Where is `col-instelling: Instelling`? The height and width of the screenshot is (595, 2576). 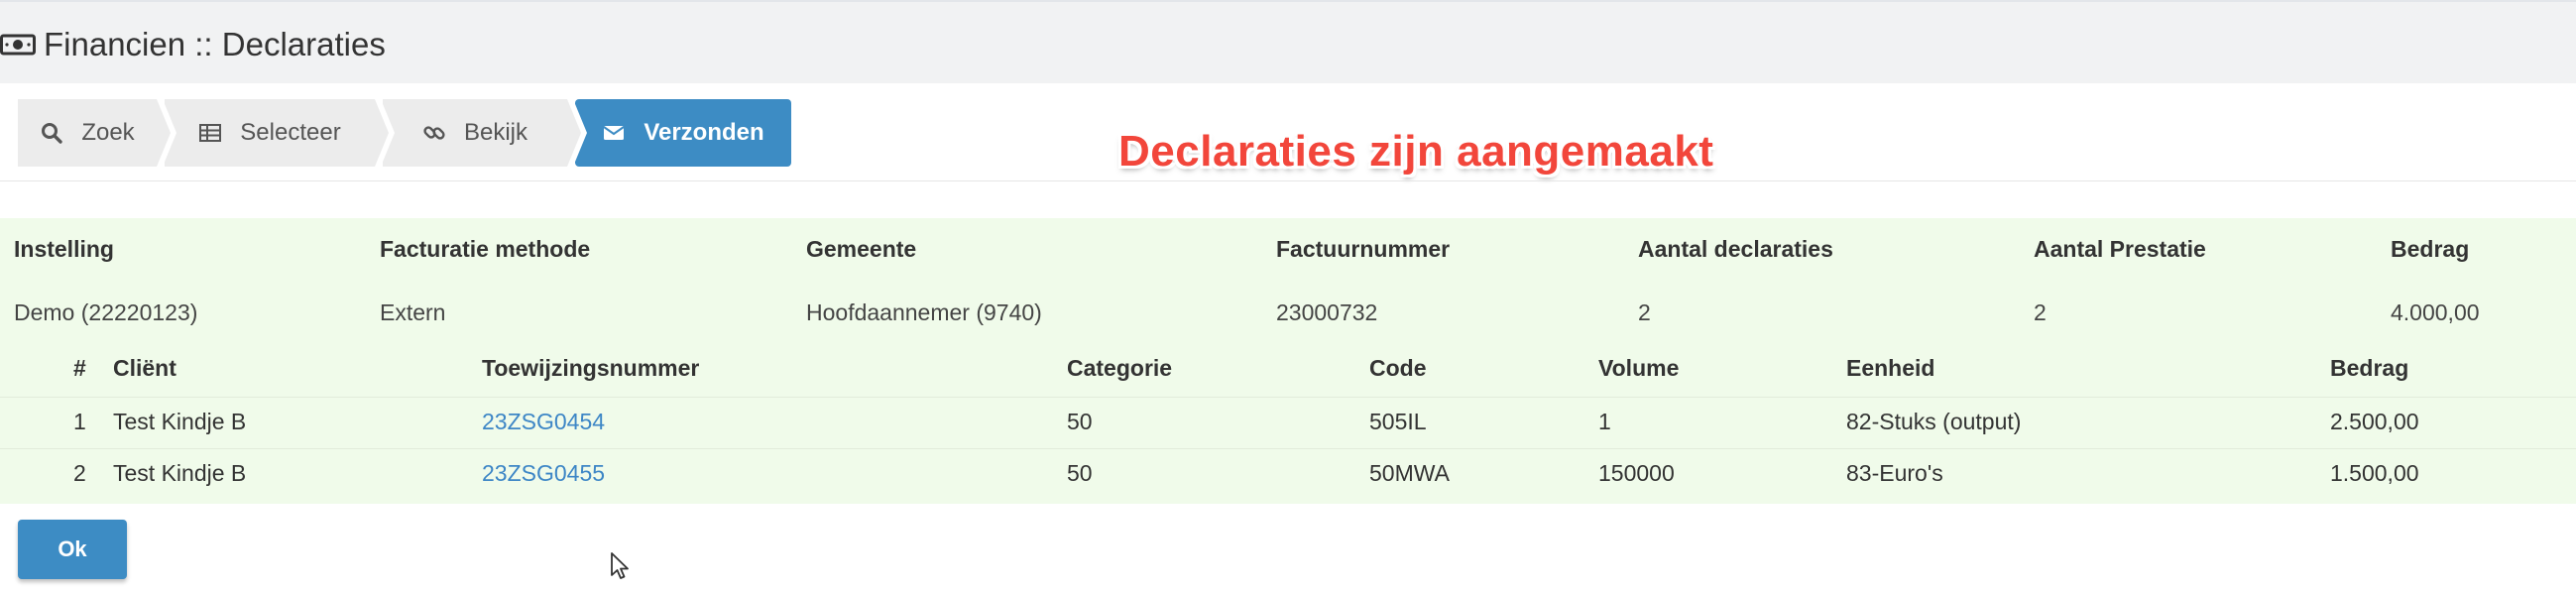 col-instelling: Instelling is located at coordinates (64, 249).